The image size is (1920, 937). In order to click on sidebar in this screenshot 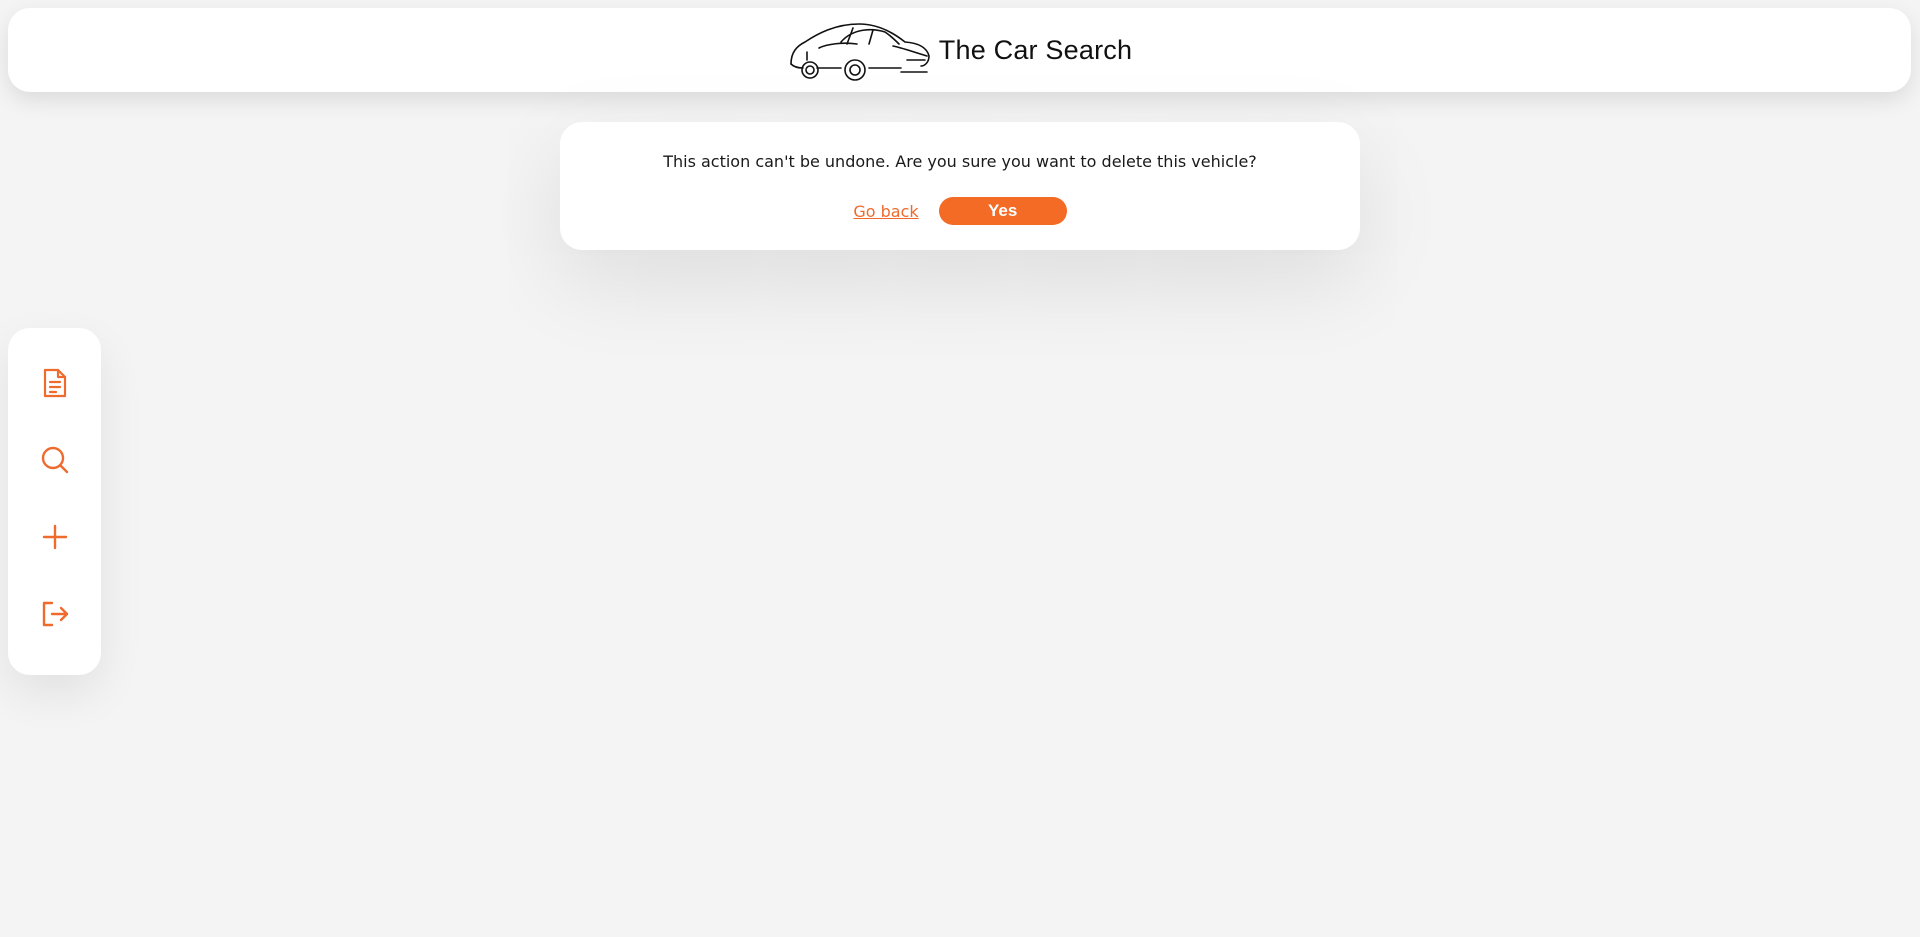, I will do `click(54, 501)`.